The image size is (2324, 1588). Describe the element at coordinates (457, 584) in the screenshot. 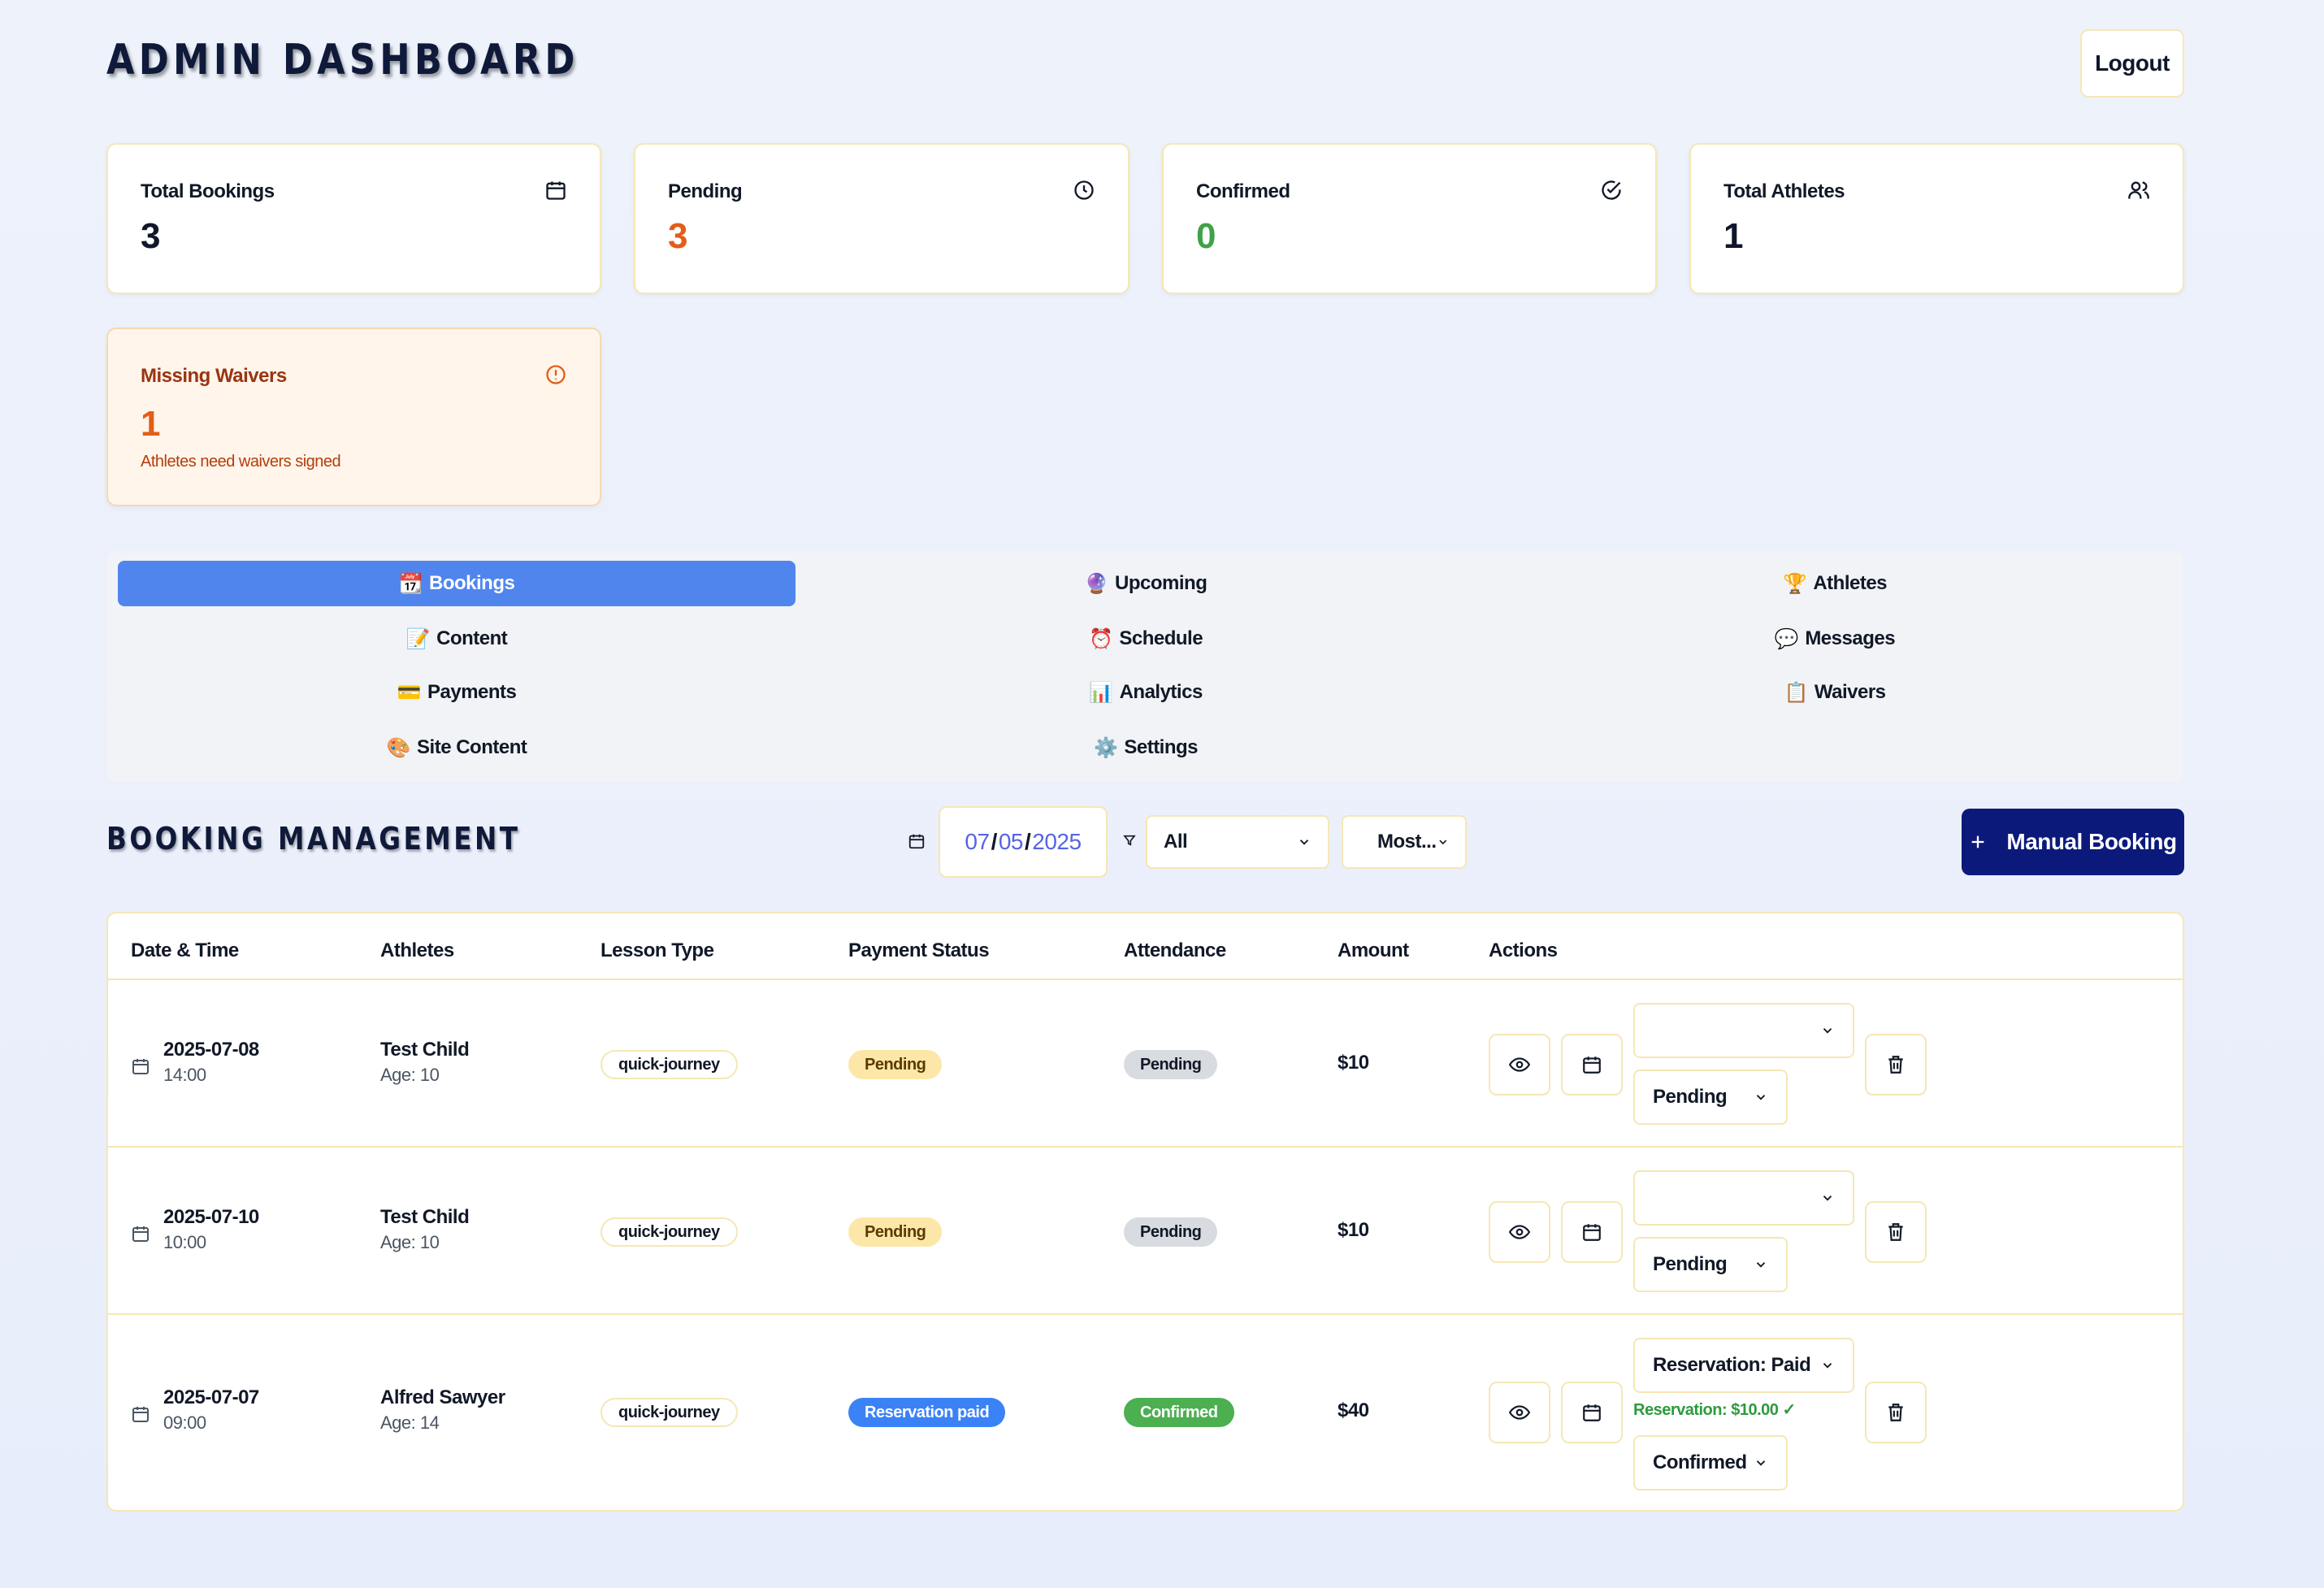

I see `tab-bookings: 📆 Bookings` at that location.